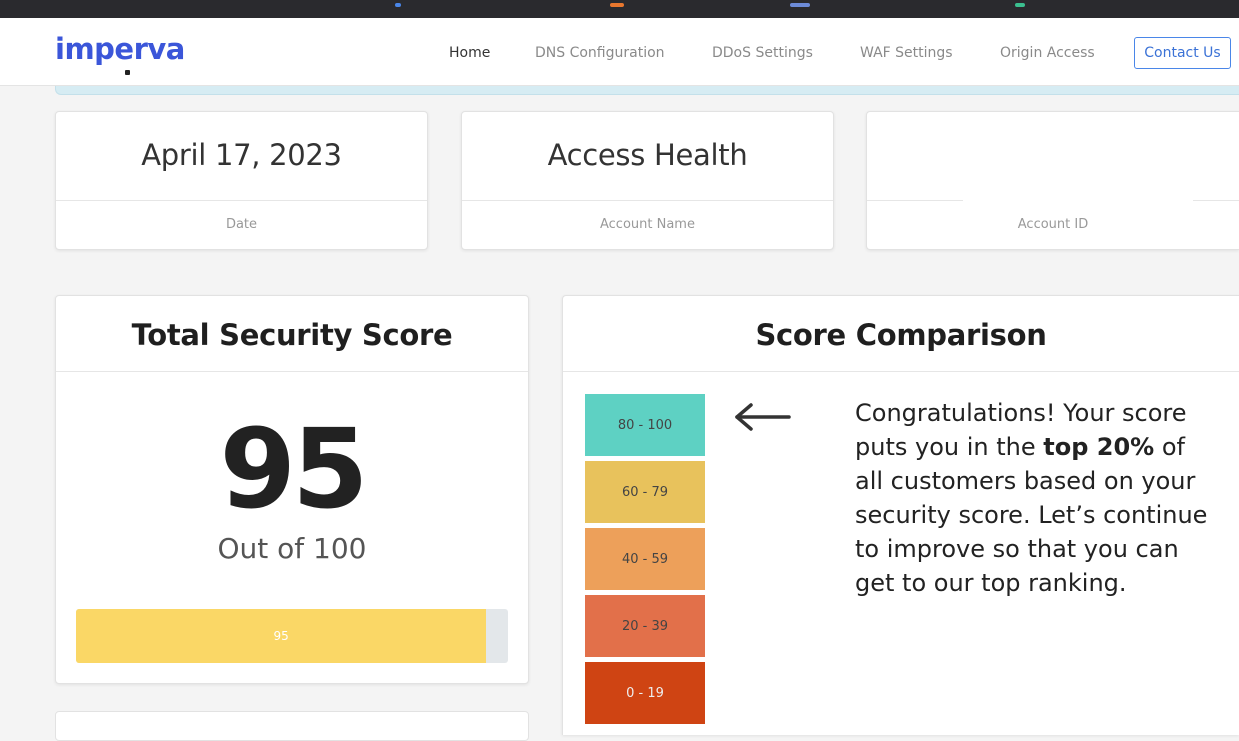  I want to click on score-out-of: Out of 100, so click(292, 548).